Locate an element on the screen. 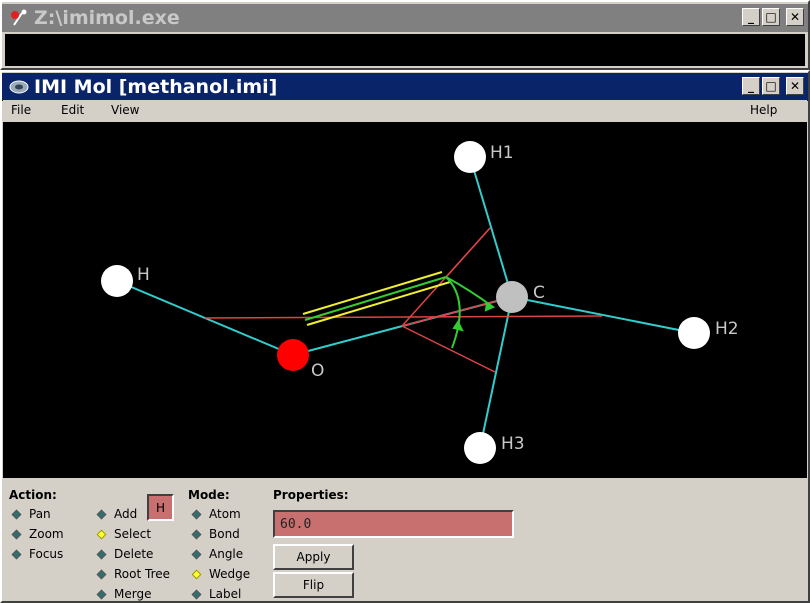 Image resolution: width=810 pixels, height=603 pixels. menu-help: Help is located at coordinates (763, 110).